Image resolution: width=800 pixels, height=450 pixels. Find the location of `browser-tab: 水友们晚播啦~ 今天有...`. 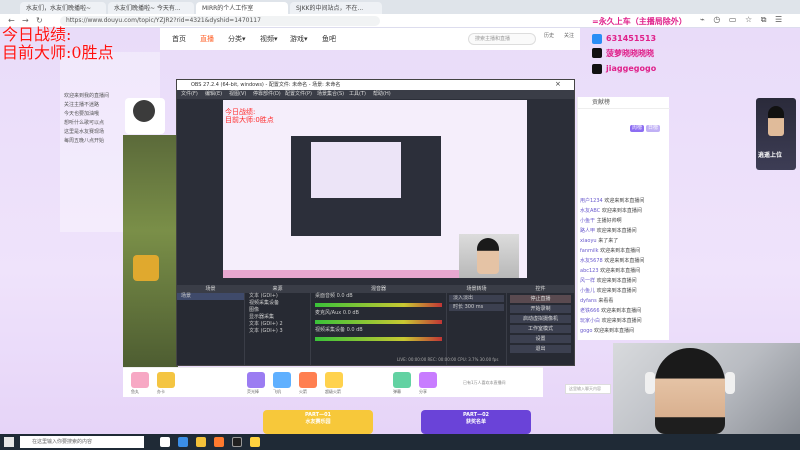

browser-tab: 水友们晚播啦~ 今天有... is located at coordinates (151, 8).